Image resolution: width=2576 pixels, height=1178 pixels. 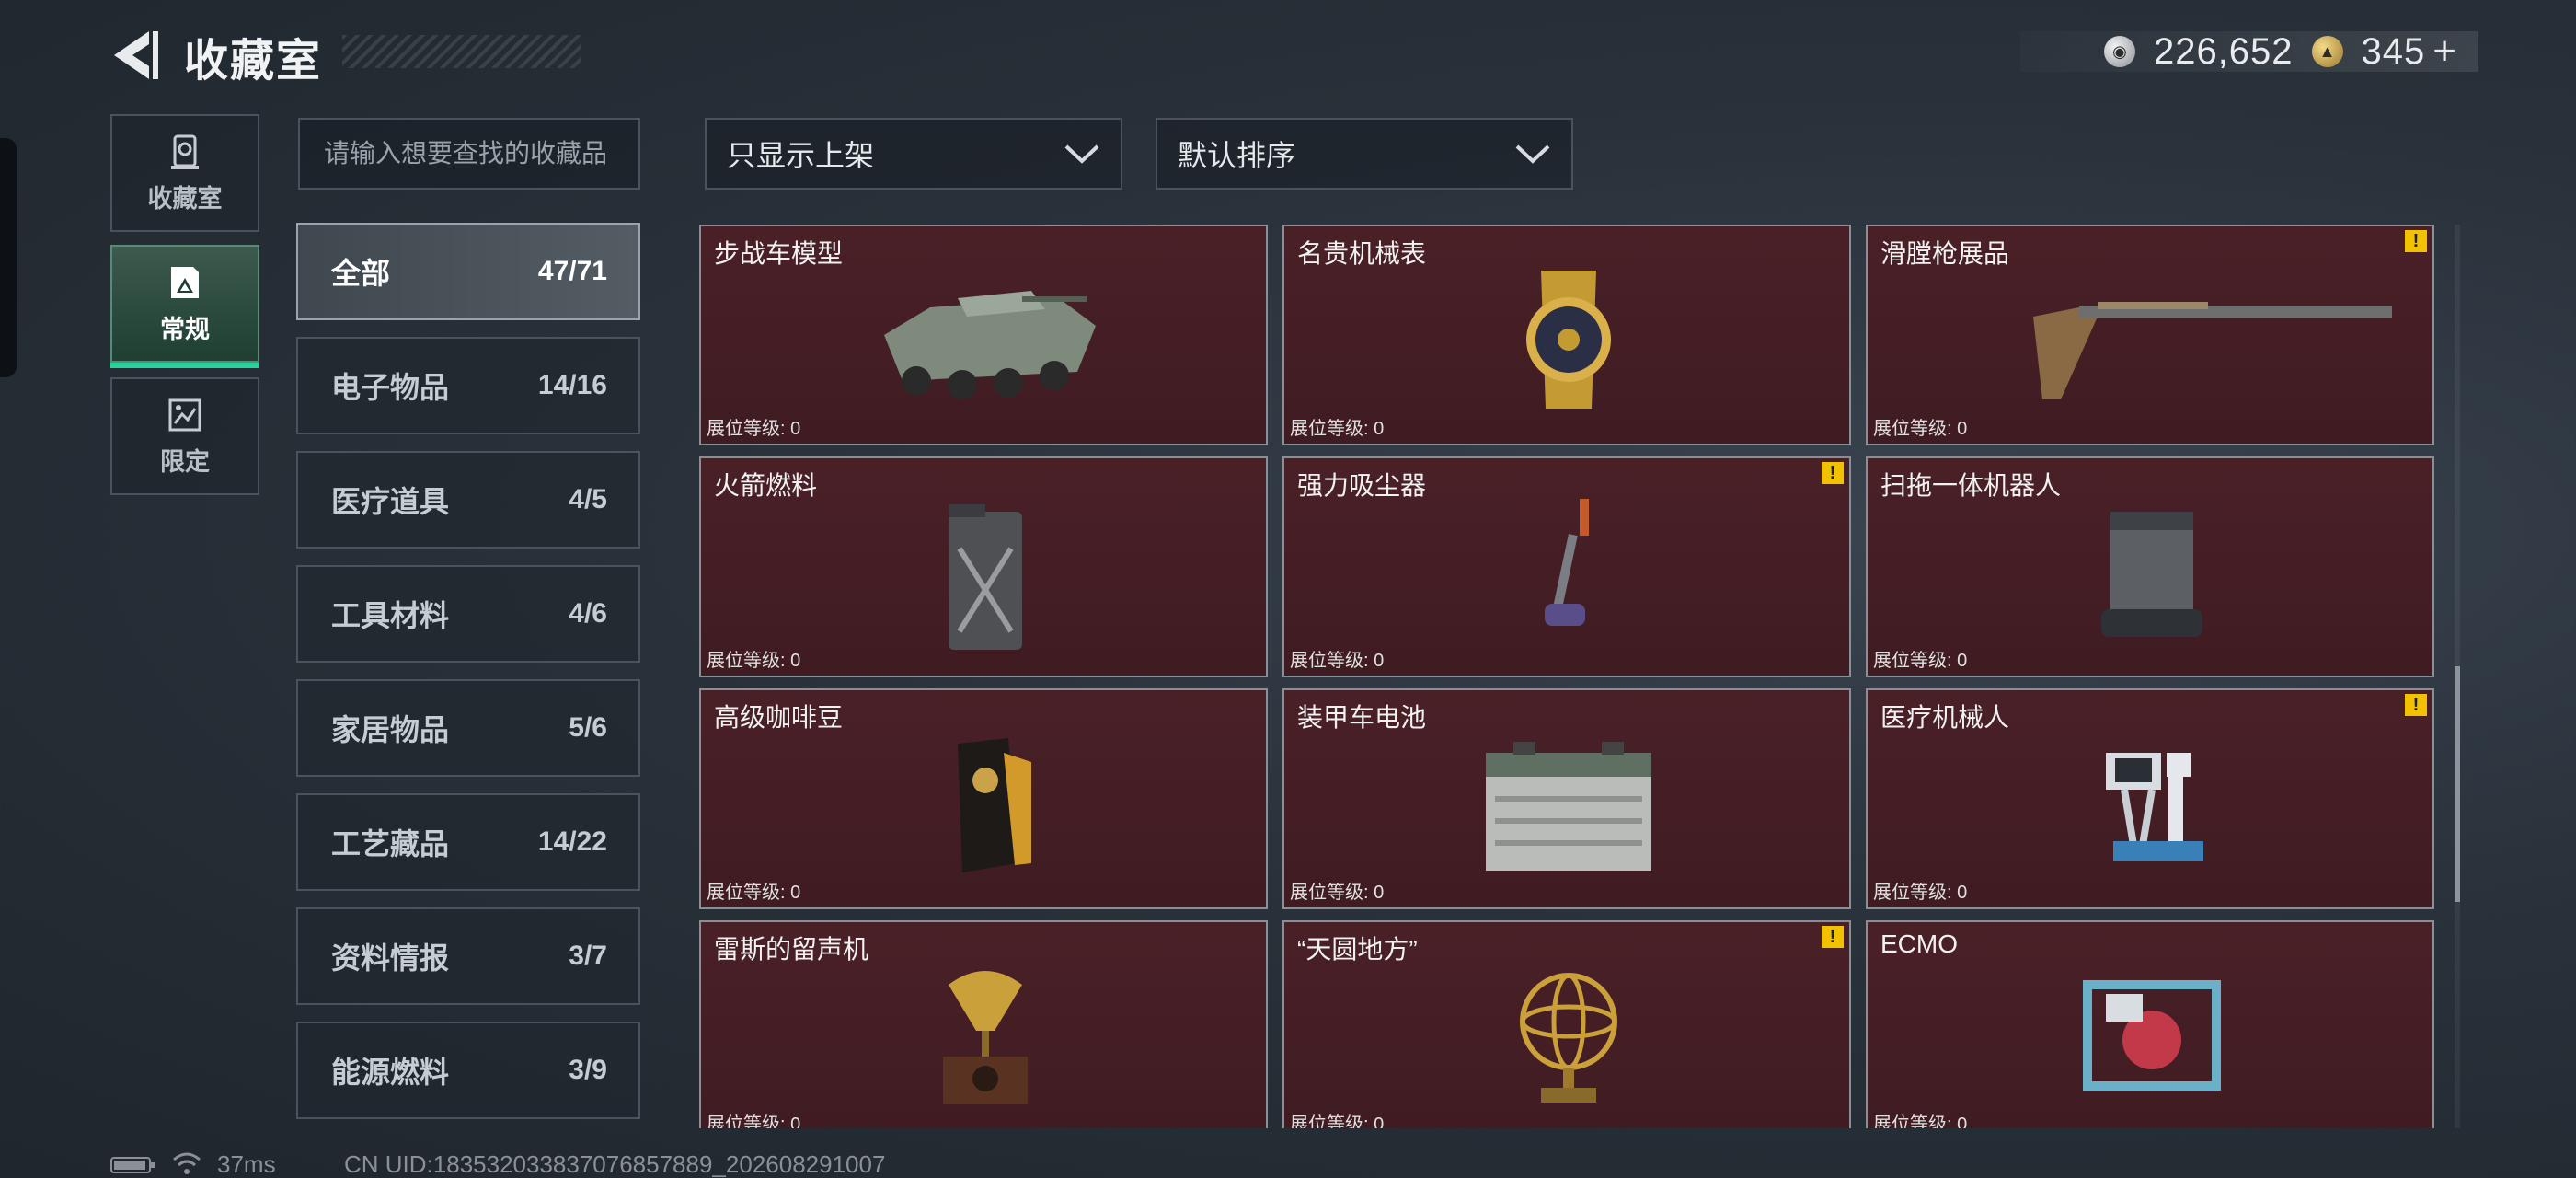 I want to click on category-count: 4/6, so click(x=588, y=613).